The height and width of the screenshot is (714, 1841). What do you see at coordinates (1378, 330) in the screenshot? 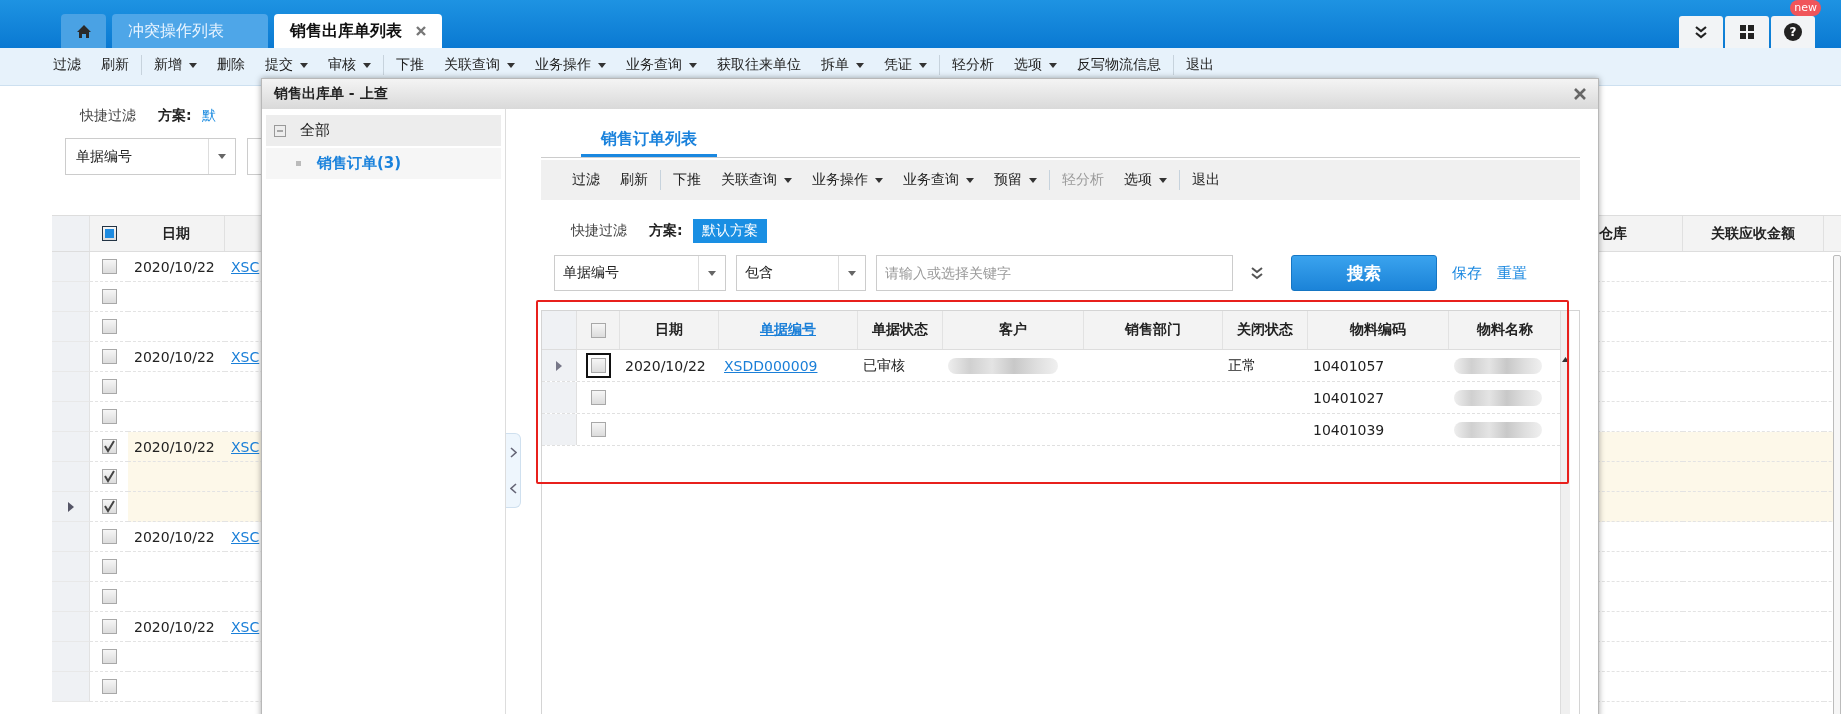
I see `column-header: 物料编码` at bounding box center [1378, 330].